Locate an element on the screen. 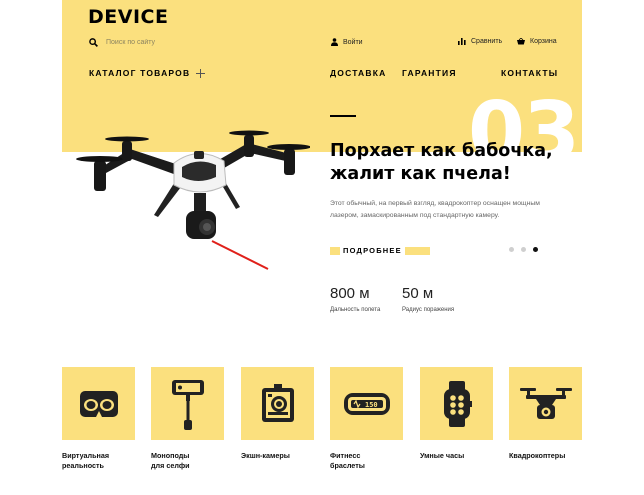  cart-link: Корзина is located at coordinates (537, 41).